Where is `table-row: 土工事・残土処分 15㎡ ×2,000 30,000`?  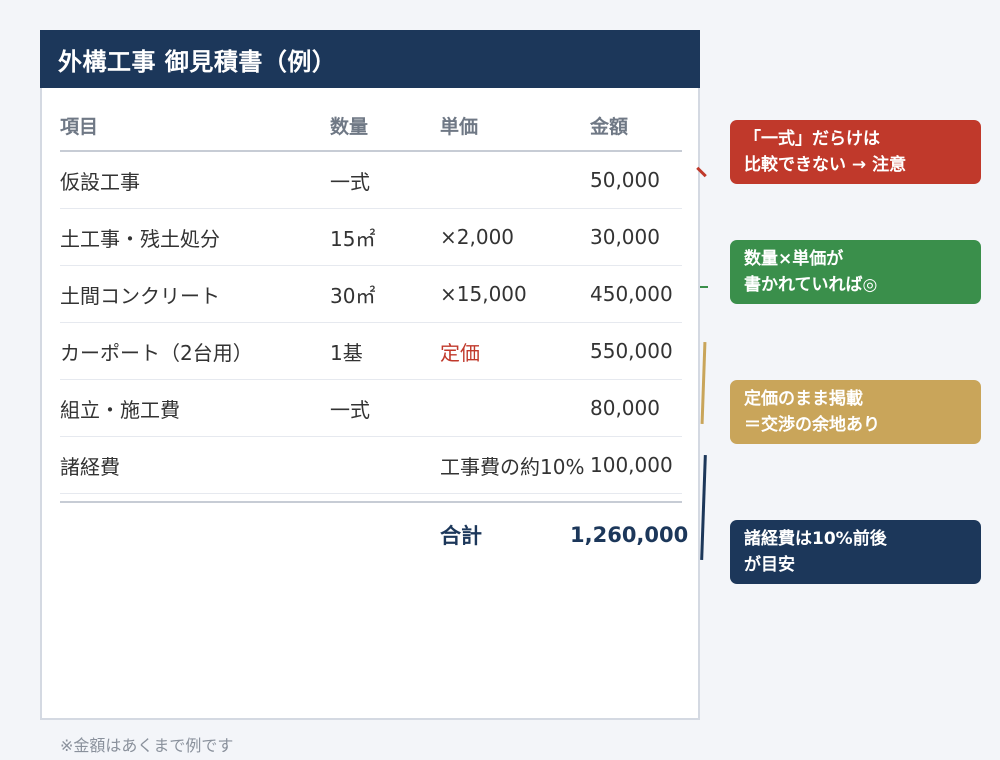 table-row: 土工事・残土処分 15㎡ ×2,000 30,000 is located at coordinates (371, 237).